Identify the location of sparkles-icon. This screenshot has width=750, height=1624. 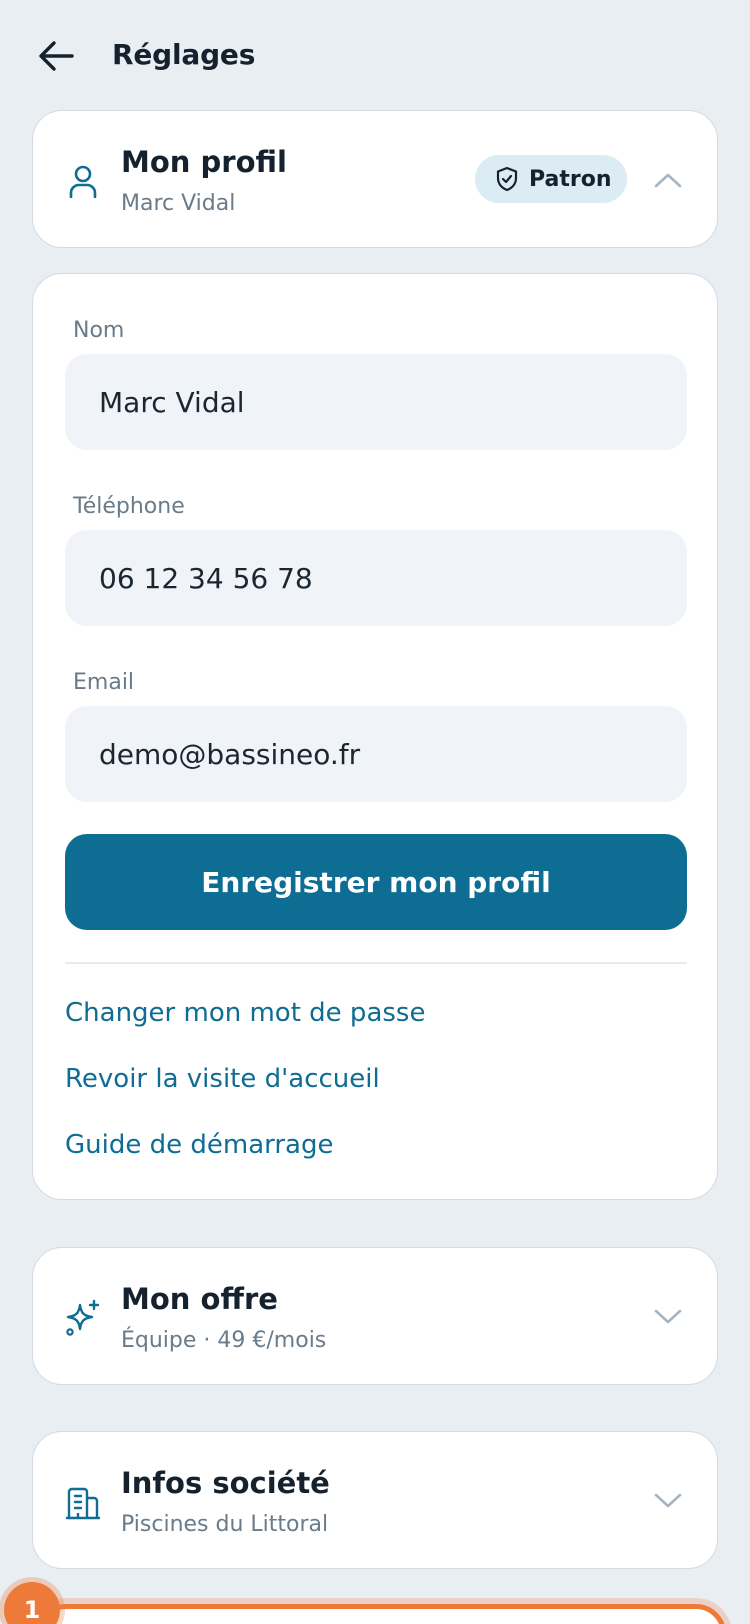
(83, 1318).